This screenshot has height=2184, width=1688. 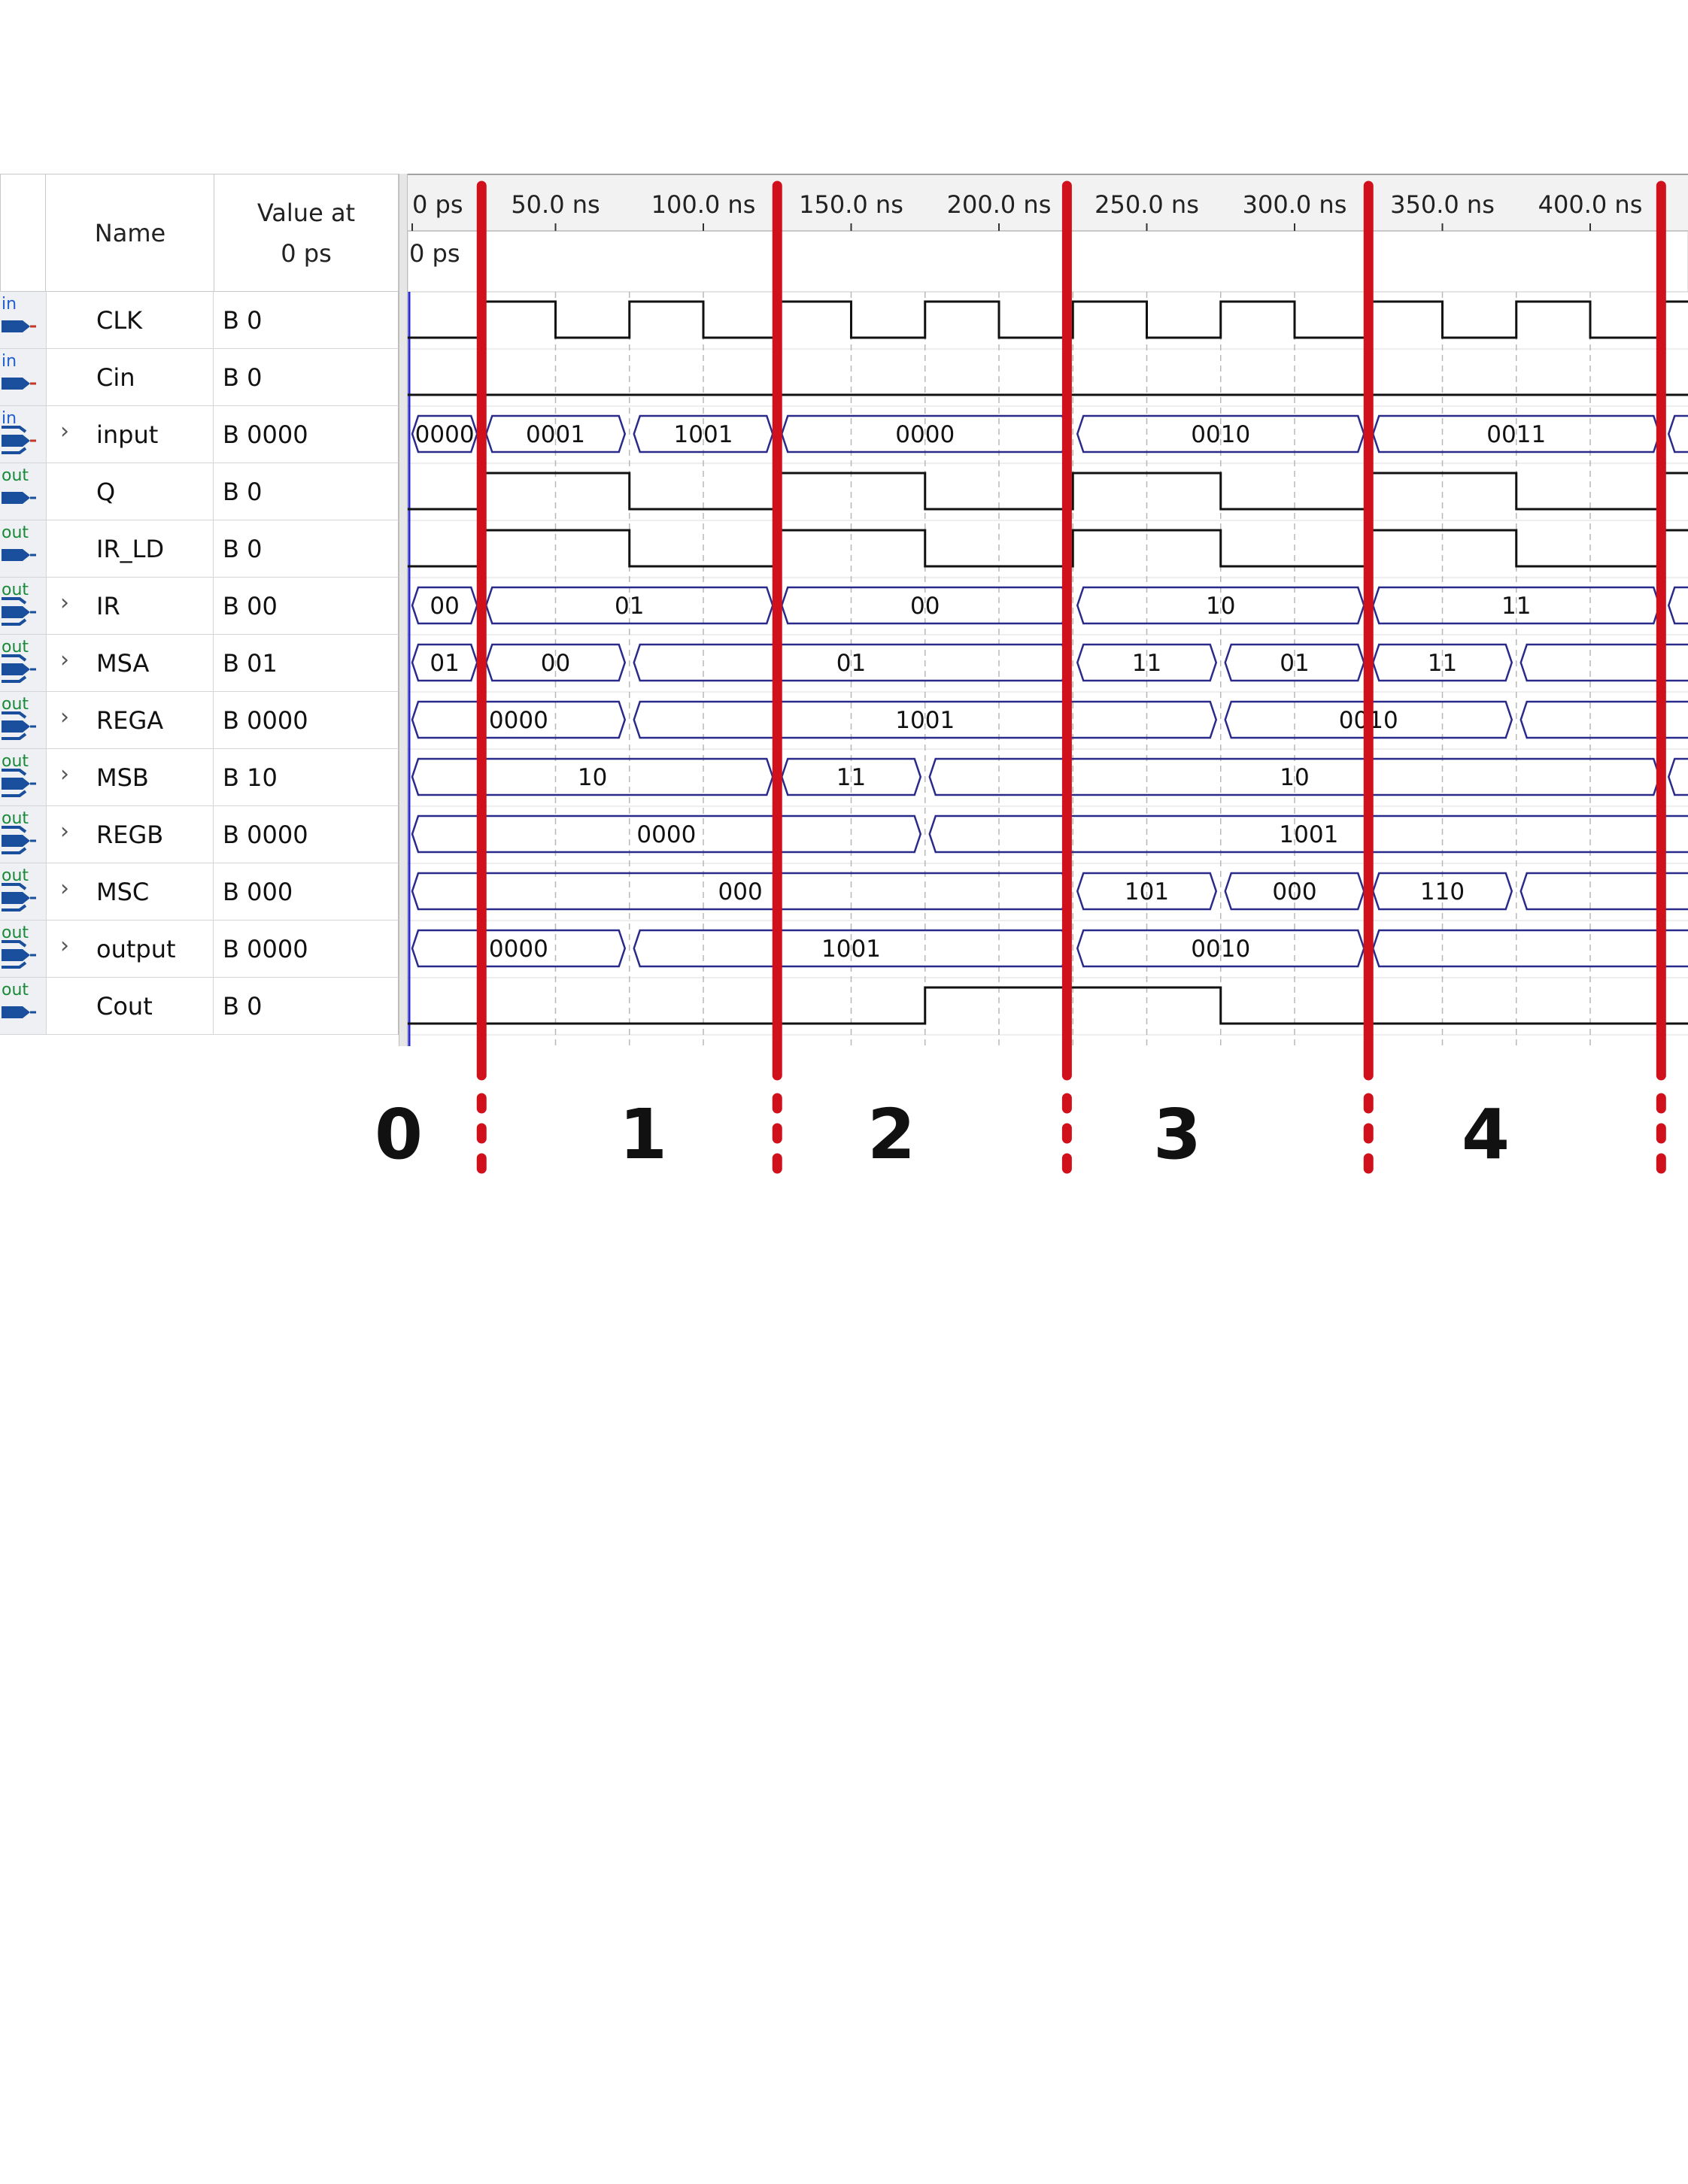 I want to click on phase-label: 3, so click(x=1177, y=1134).